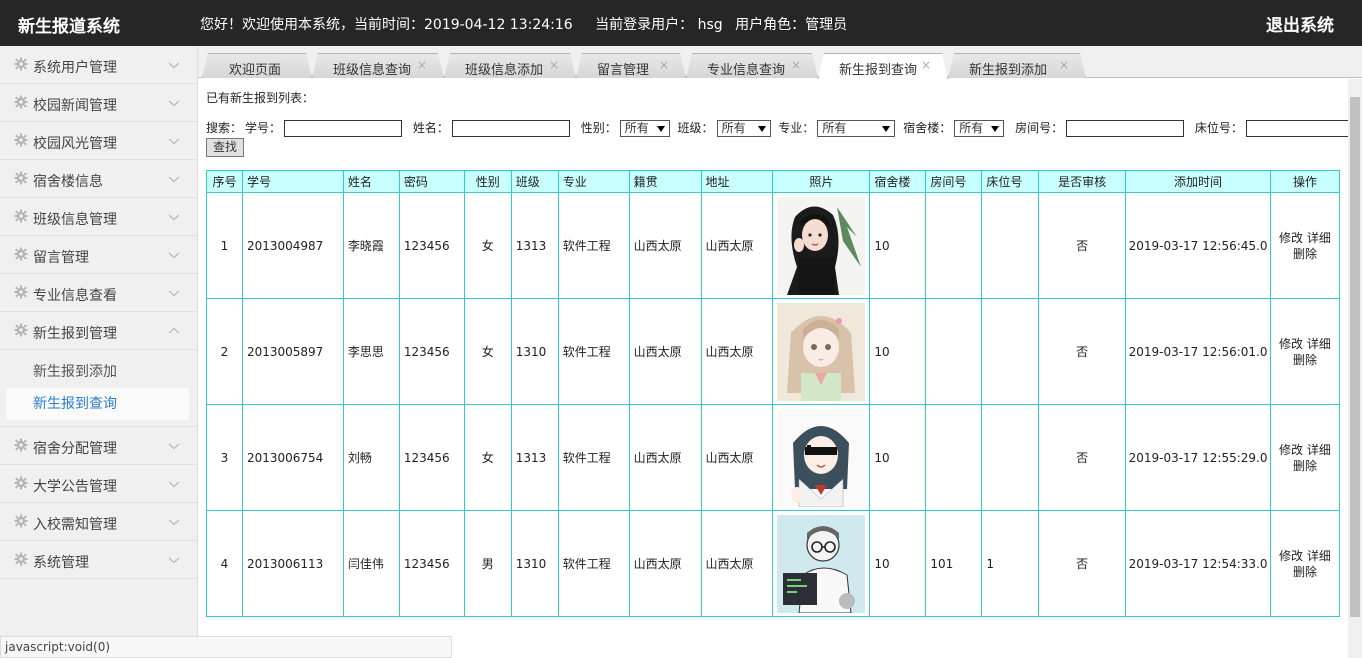 The height and width of the screenshot is (658, 1362). What do you see at coordinates (593, 181) in the screenshot?
I see `column-header: 专业` at bounding box center [593, 181].